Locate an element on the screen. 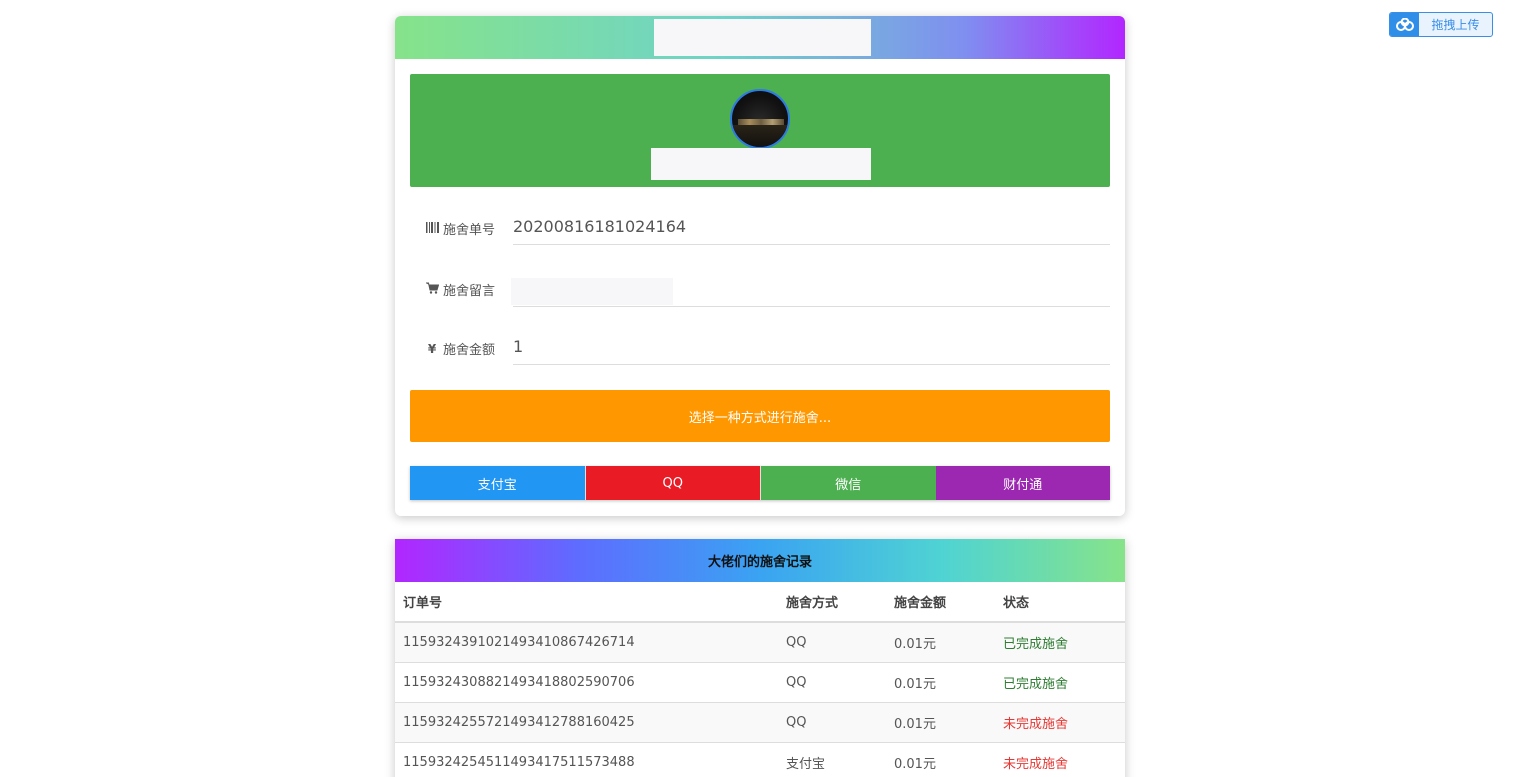  alipay-button: 支付宝 is located at coordinates (497, 483).